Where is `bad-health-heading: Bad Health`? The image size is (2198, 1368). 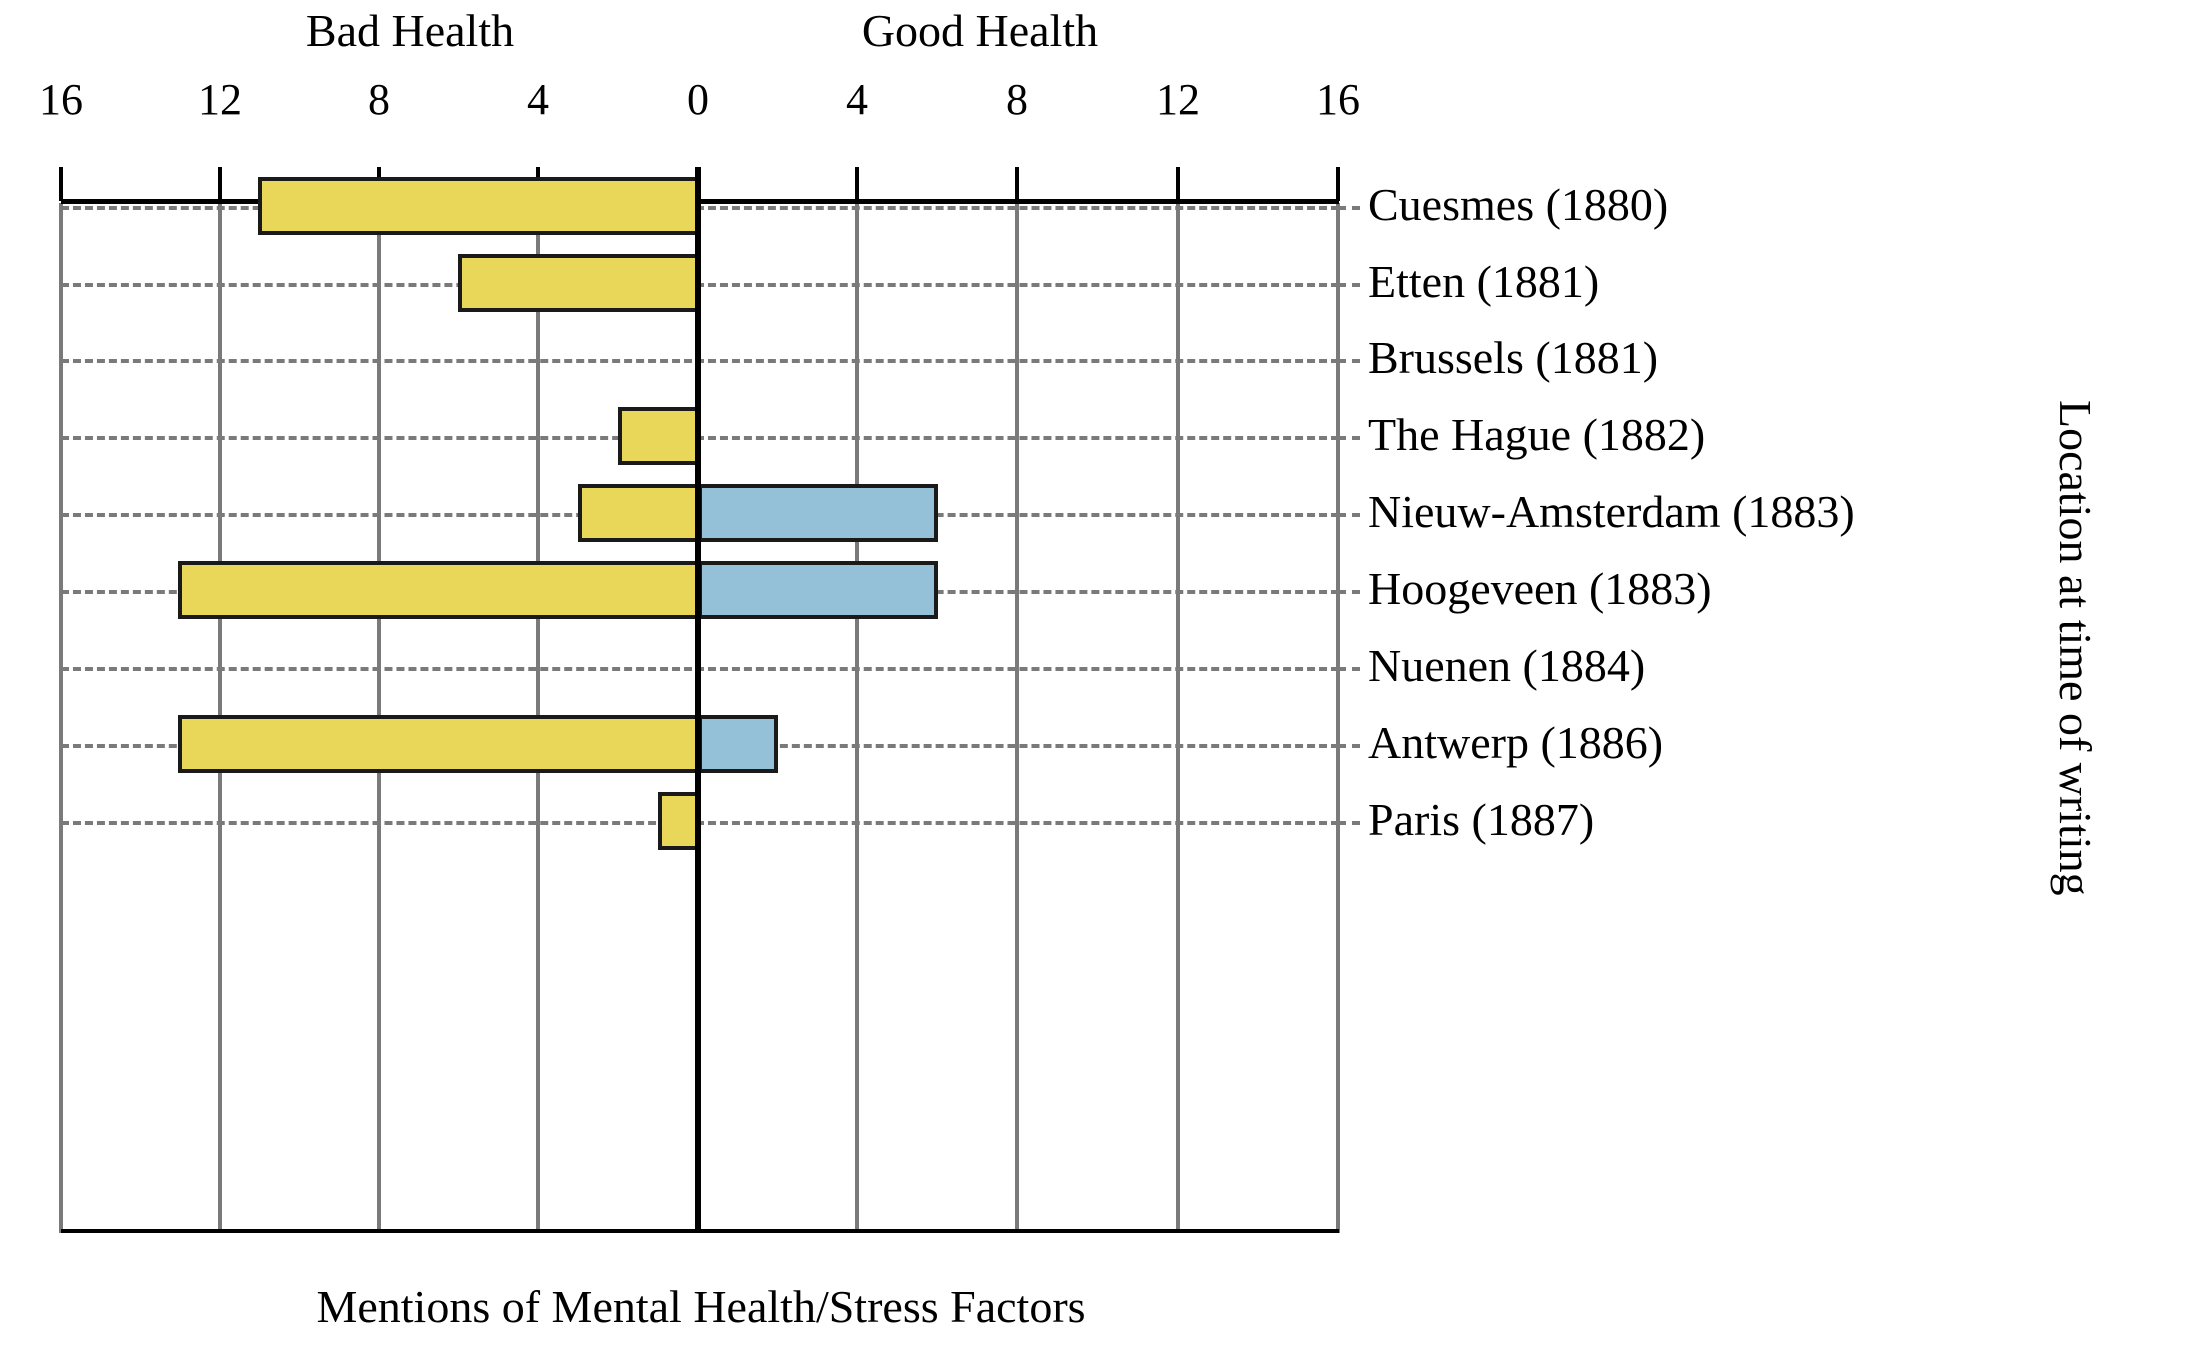
bad-health-heading: Bad Health is located at coordinates (410, 30).